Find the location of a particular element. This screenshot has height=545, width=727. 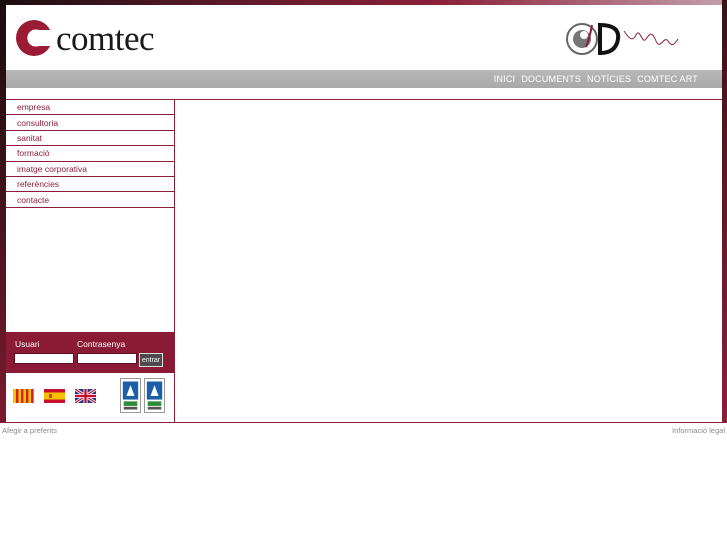

uk-flag-icon is located at coordinates (85, 396).